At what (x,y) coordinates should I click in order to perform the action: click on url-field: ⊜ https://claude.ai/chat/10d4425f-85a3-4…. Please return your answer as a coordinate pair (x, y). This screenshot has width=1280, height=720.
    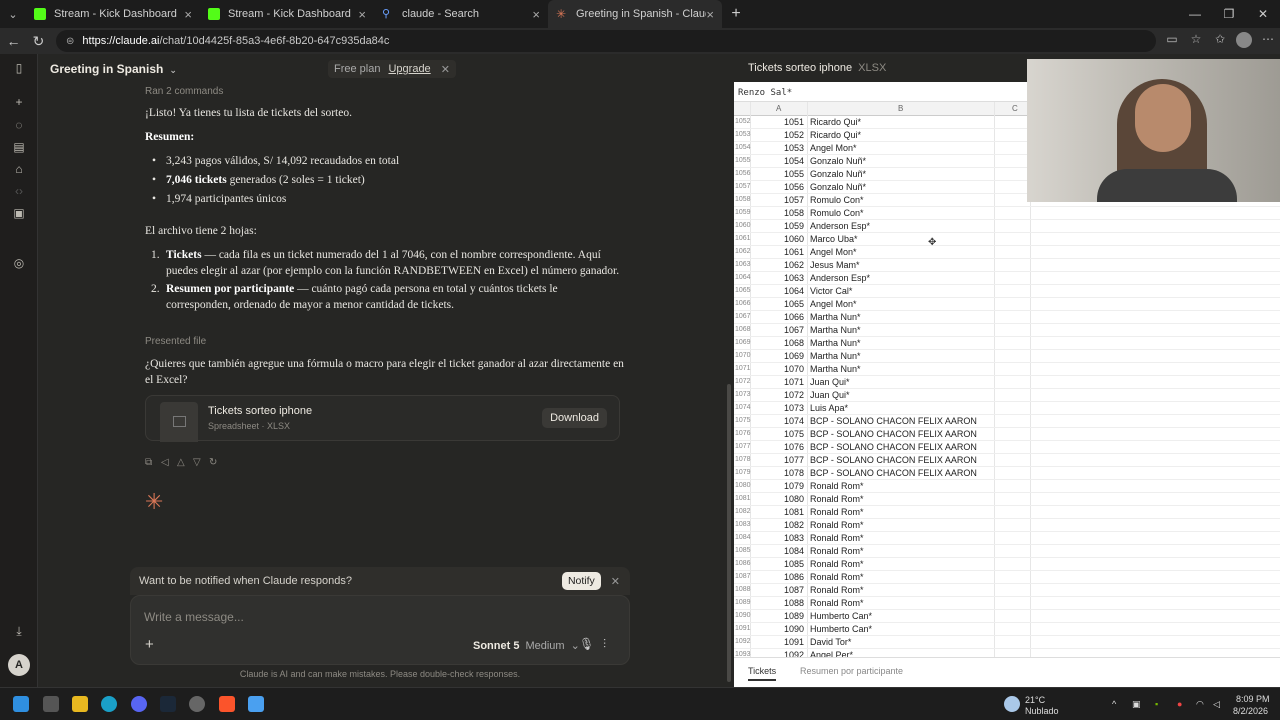
    Looking at the image, I should click on (606, 41).